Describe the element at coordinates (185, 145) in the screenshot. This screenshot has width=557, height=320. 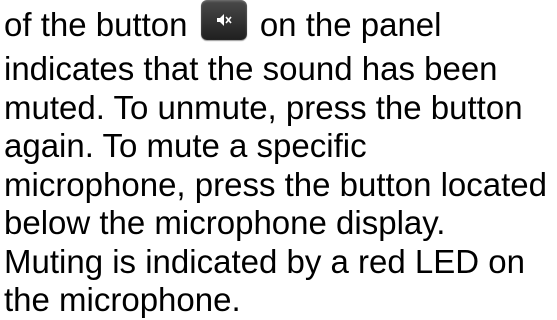
I see `text-line-4: again. To mute a specific` at that location.